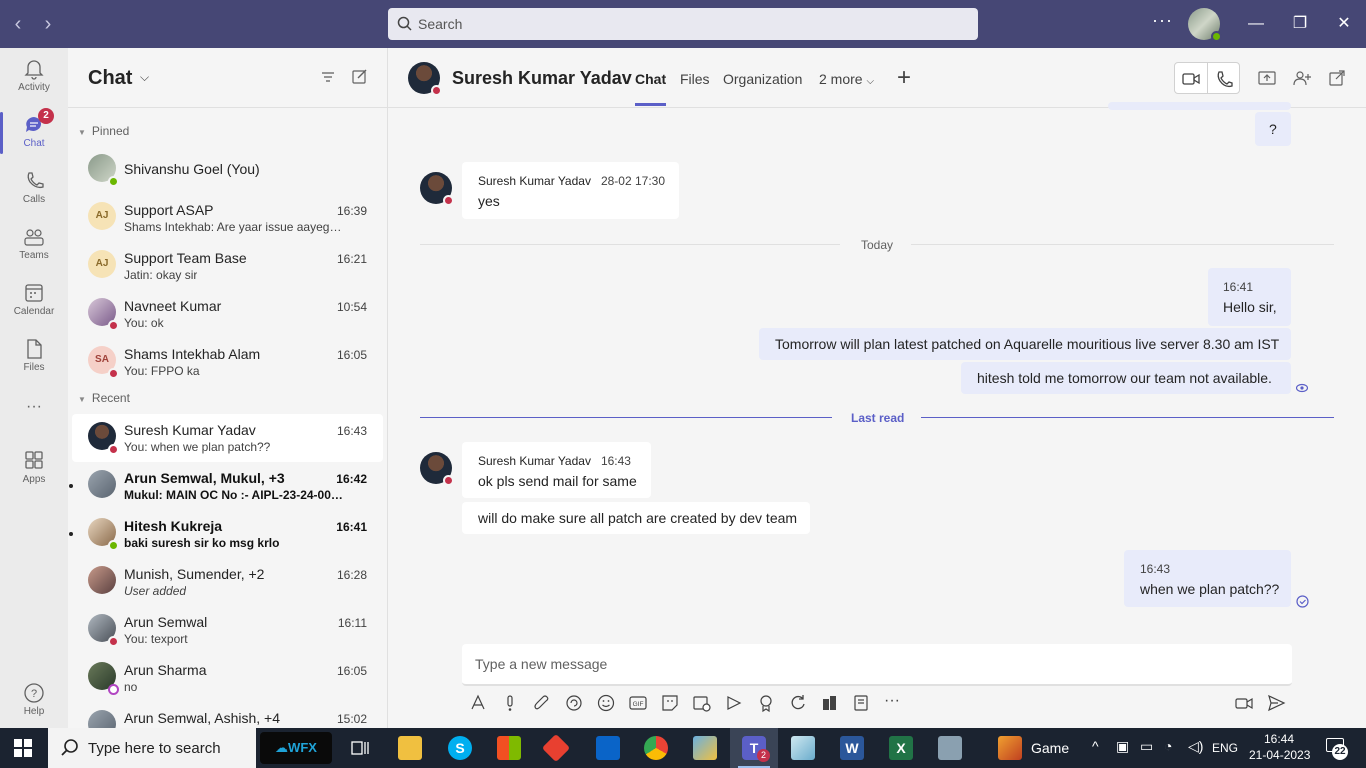 This screenshot has height=768, width=1366. Describe the element at coordinates (34, 190) in the screenshot. I see `rail-calls: Calls` at that location.